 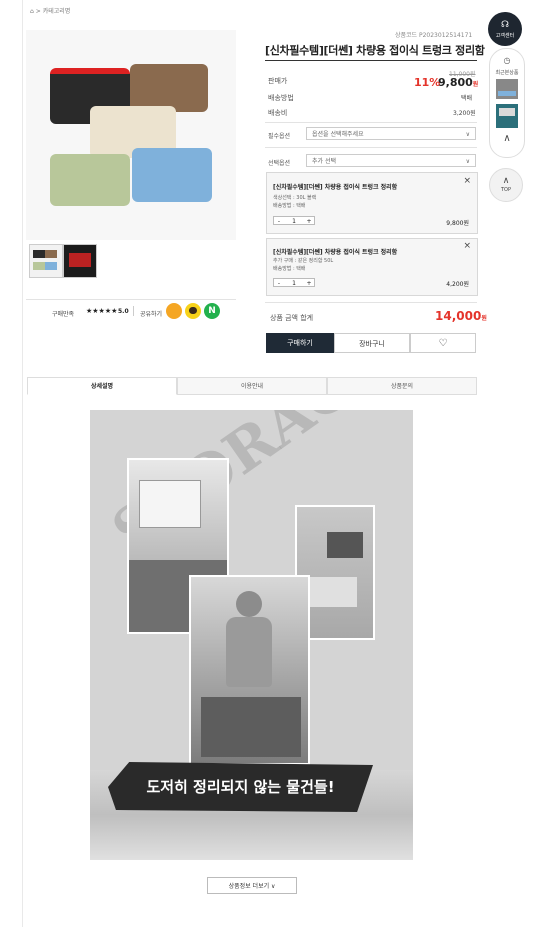 I want to click on scroll-top-button: ∧ TOP, so click(x=506, y=185).